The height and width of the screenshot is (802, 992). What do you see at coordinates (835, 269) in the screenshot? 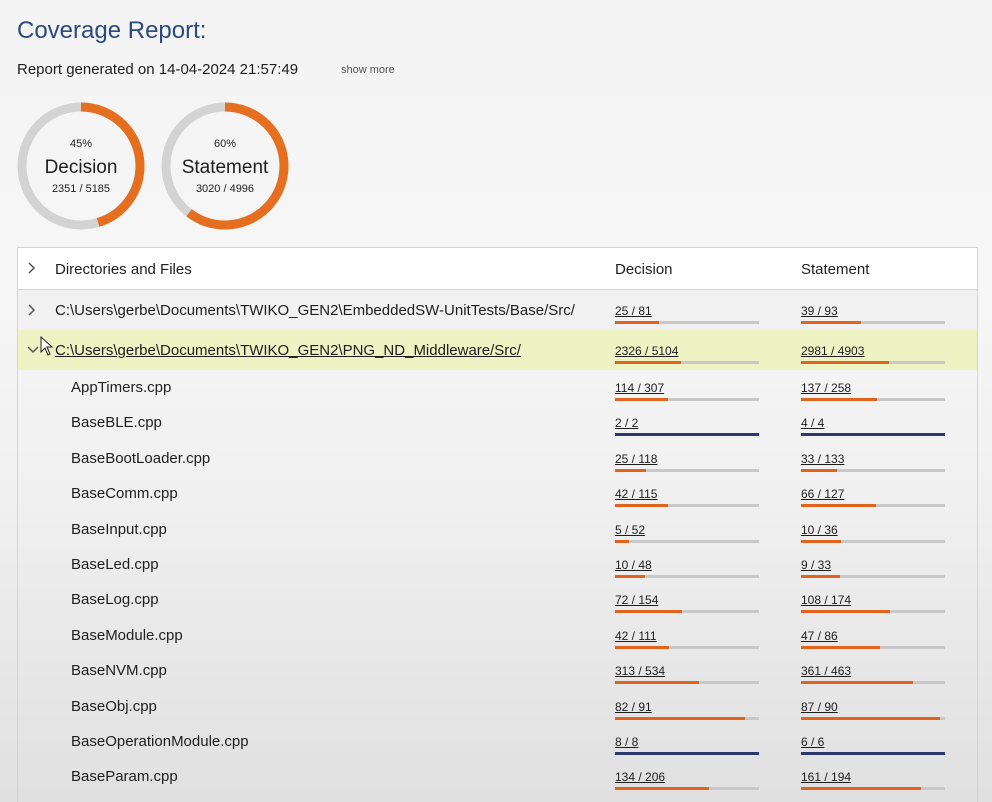
I see `column-header-statement: Statement` at bounding box center [835, 269].